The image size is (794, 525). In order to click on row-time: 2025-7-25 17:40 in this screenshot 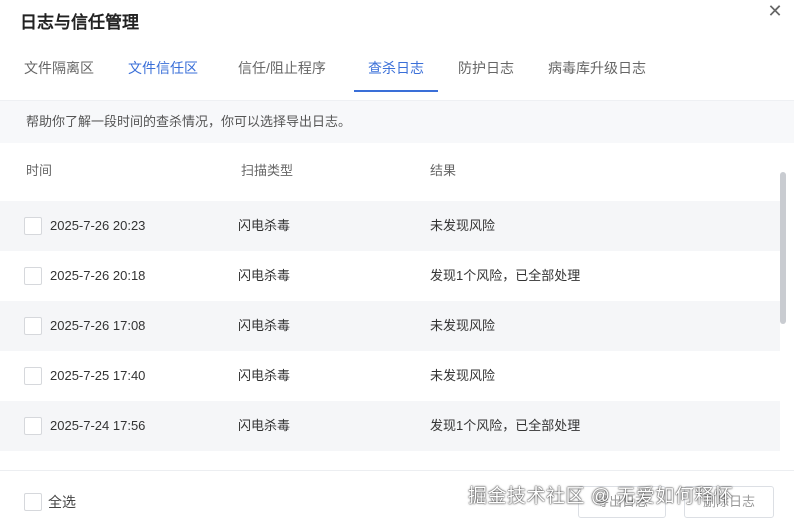, I will do `click(98, 375)`.